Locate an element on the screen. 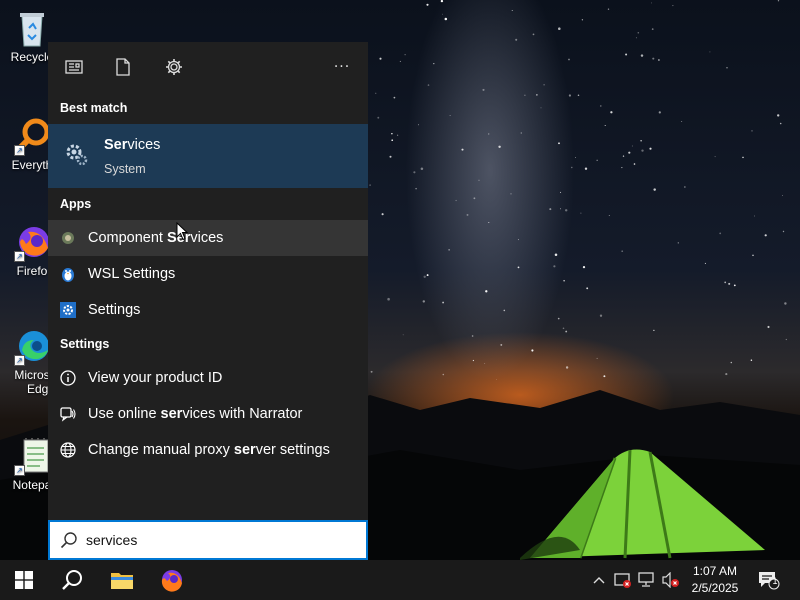 This screenshot has width=800, height=600. clock-time: 1:07 AM is located at coordinates (715, 571).